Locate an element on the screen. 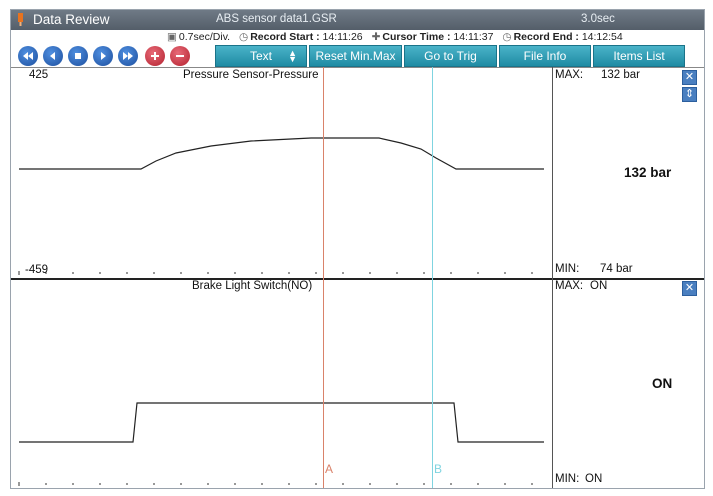 This screenshot has width=713, height=496. brake-max-value: ON is located at coordinates (599, 286).